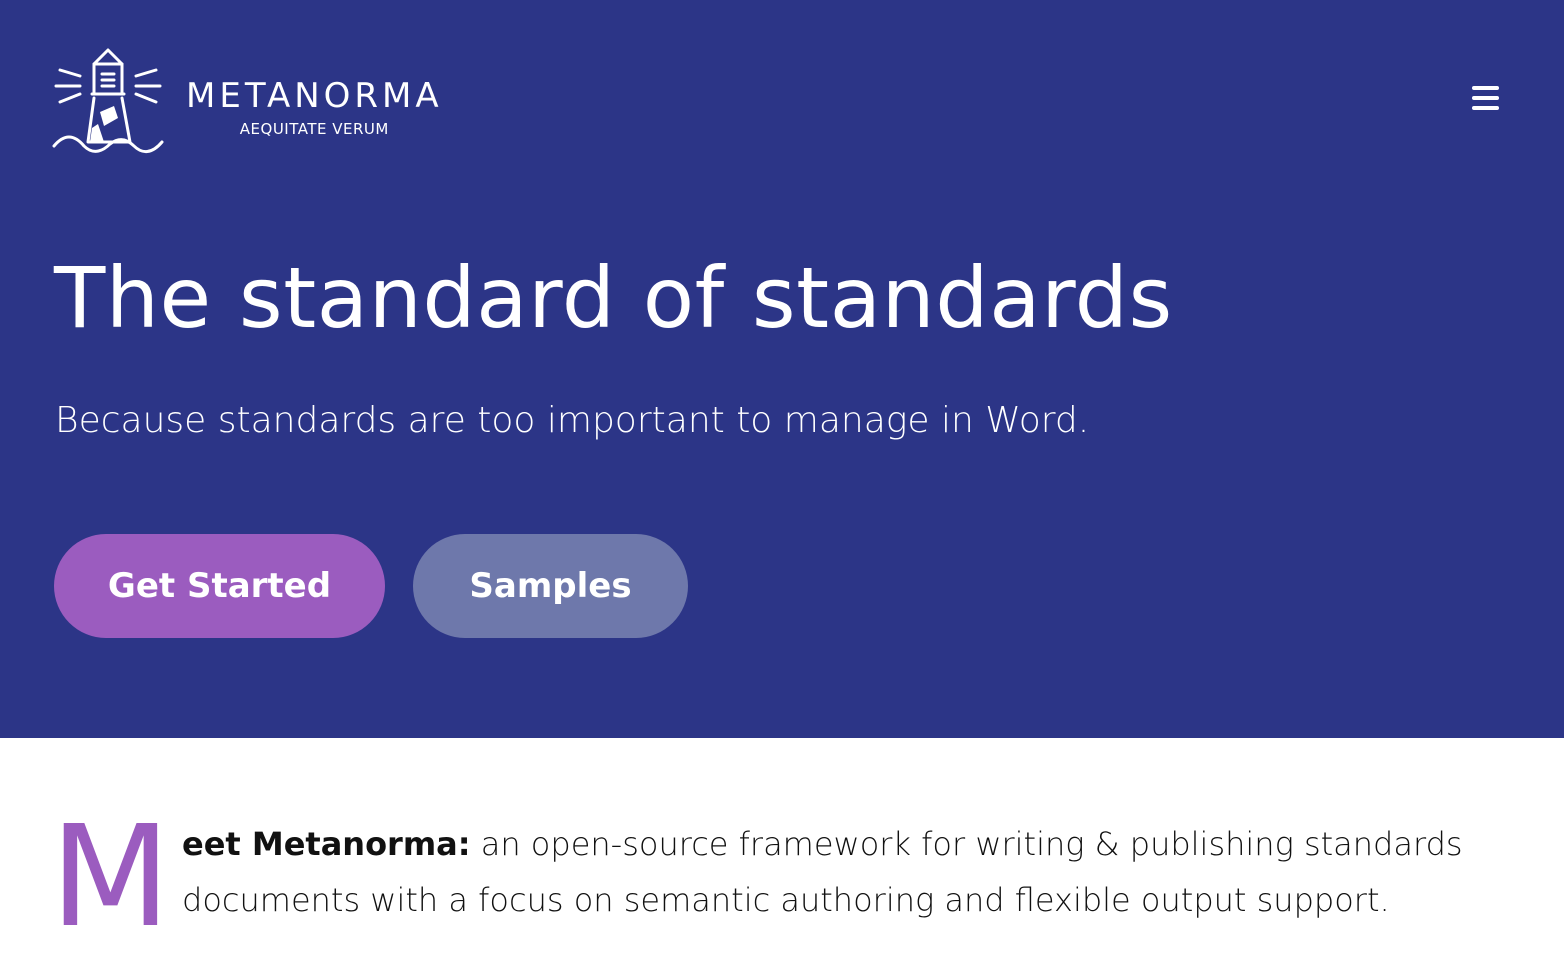  Describe the element at coordinates (314, 96) in the screenshot. I see `logo-name: METANORMA` at that location.